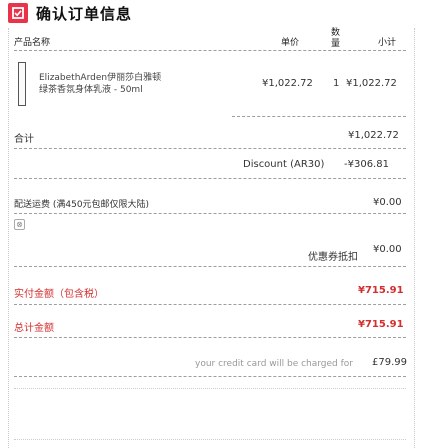  I want to click on shipping-label: 配送运费 (满450元包邮仅限大陆), so click(82, 205).